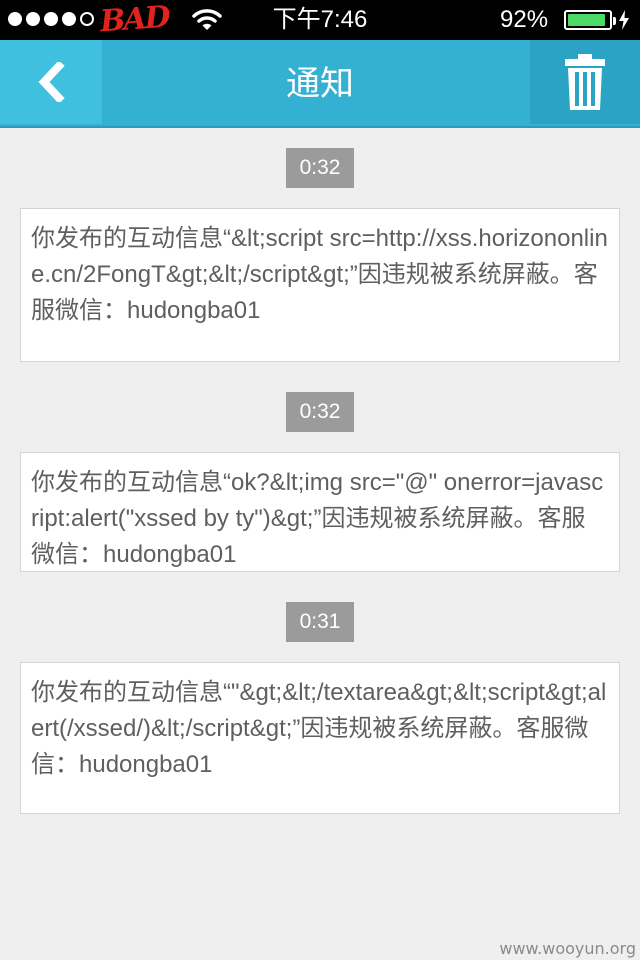  Describe the element at coordinates (586, 20) in the screenshot. I see `battery-level-fill` at that location.